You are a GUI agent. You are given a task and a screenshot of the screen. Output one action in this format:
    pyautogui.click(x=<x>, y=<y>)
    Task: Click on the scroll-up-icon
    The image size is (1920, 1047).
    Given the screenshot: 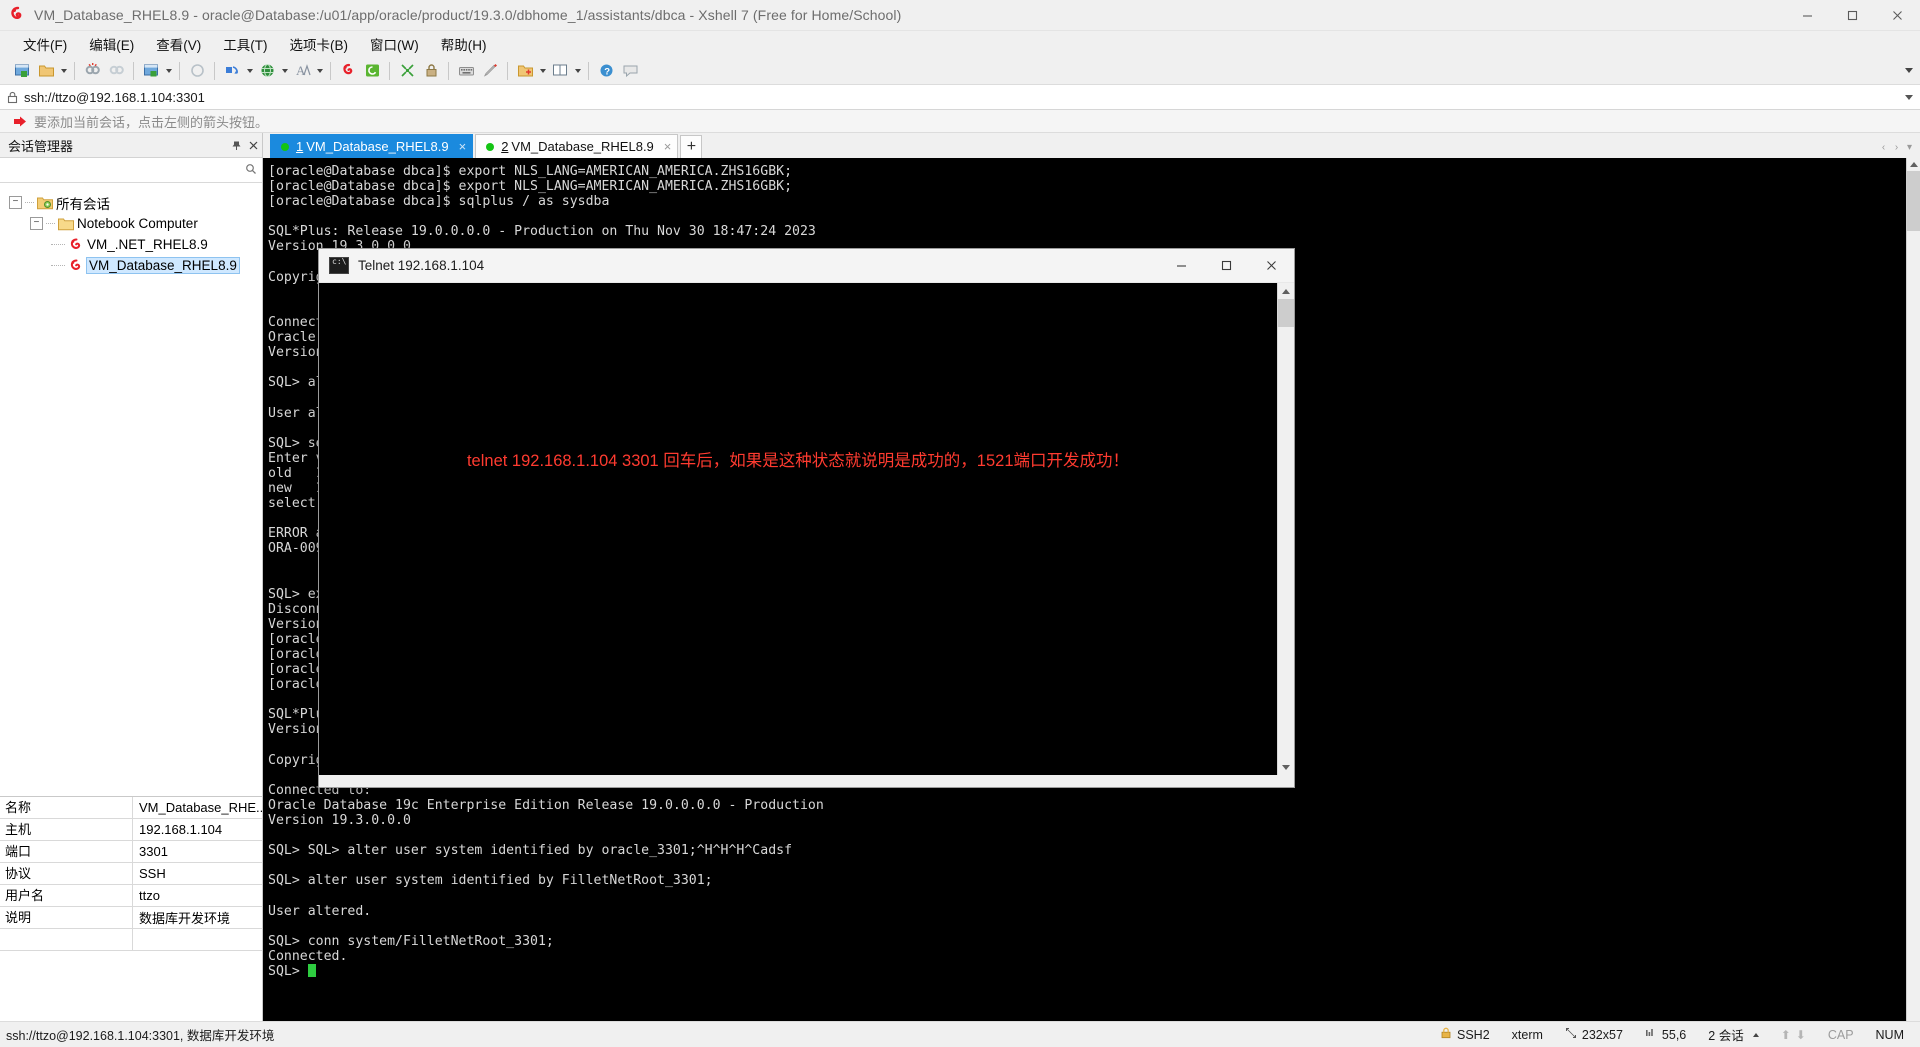 What is the action you would take?
    pyautogui.click(x=1913, y=164)
    